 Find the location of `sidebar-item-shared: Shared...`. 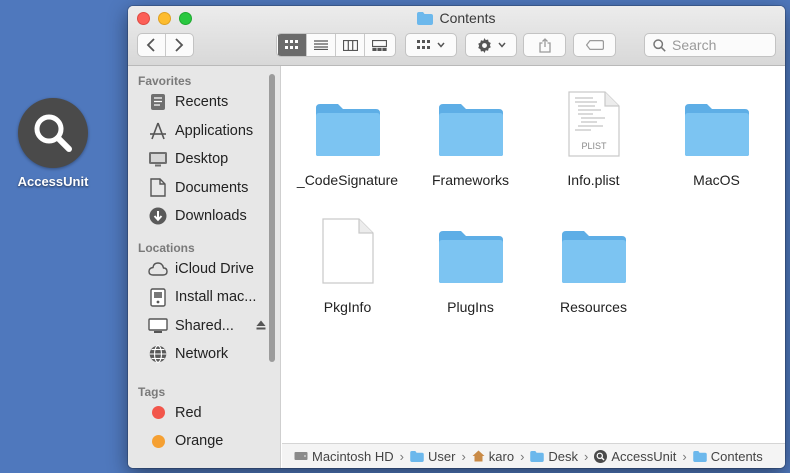

sidebar-item-shared: Shared... is located at coordinates (204, 326).